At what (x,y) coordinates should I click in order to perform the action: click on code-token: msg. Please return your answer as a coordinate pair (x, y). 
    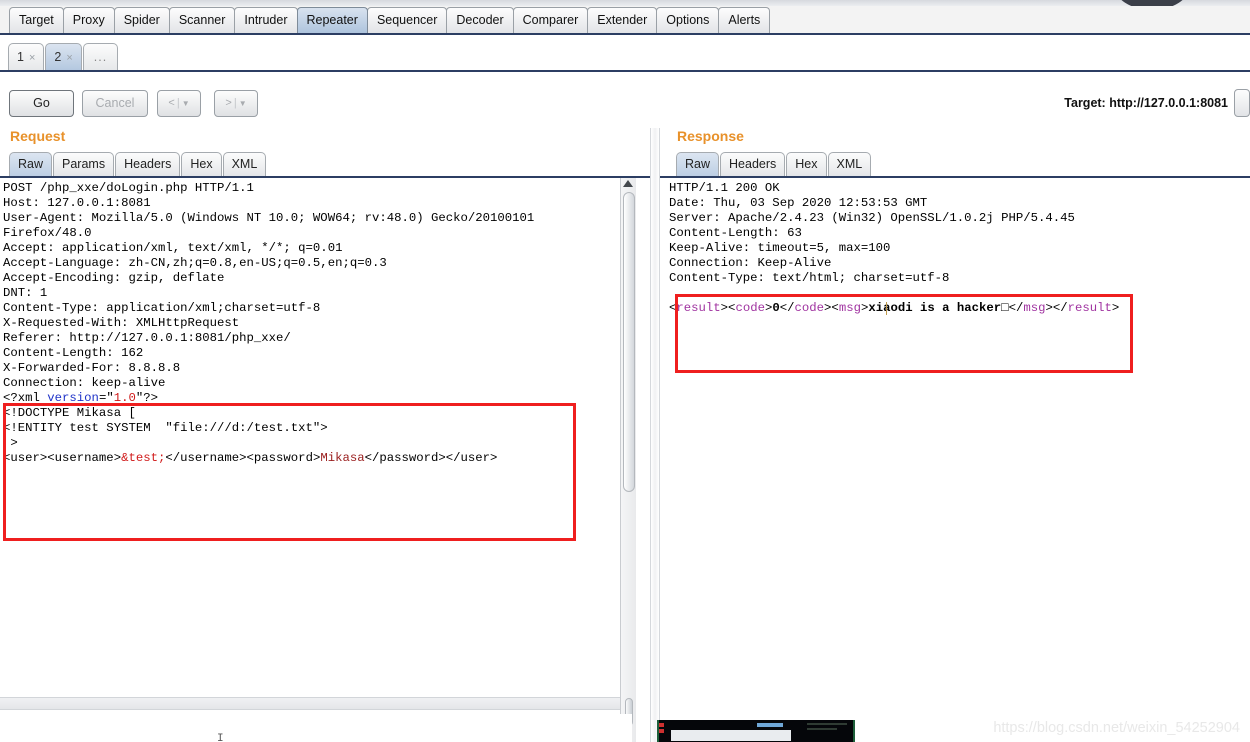
    Looking at the image, I should click on (849, 308).